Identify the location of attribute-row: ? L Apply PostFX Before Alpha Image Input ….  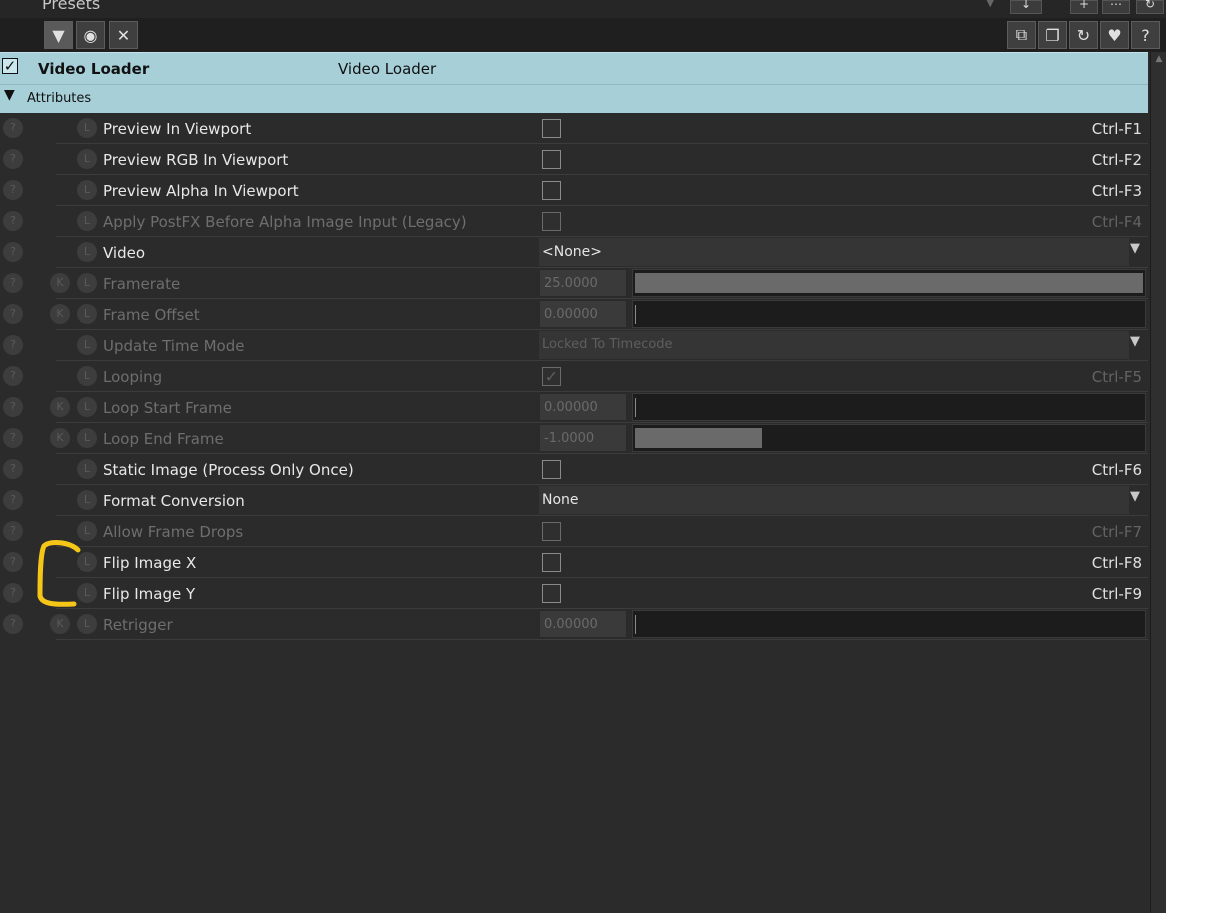
(574, 221).